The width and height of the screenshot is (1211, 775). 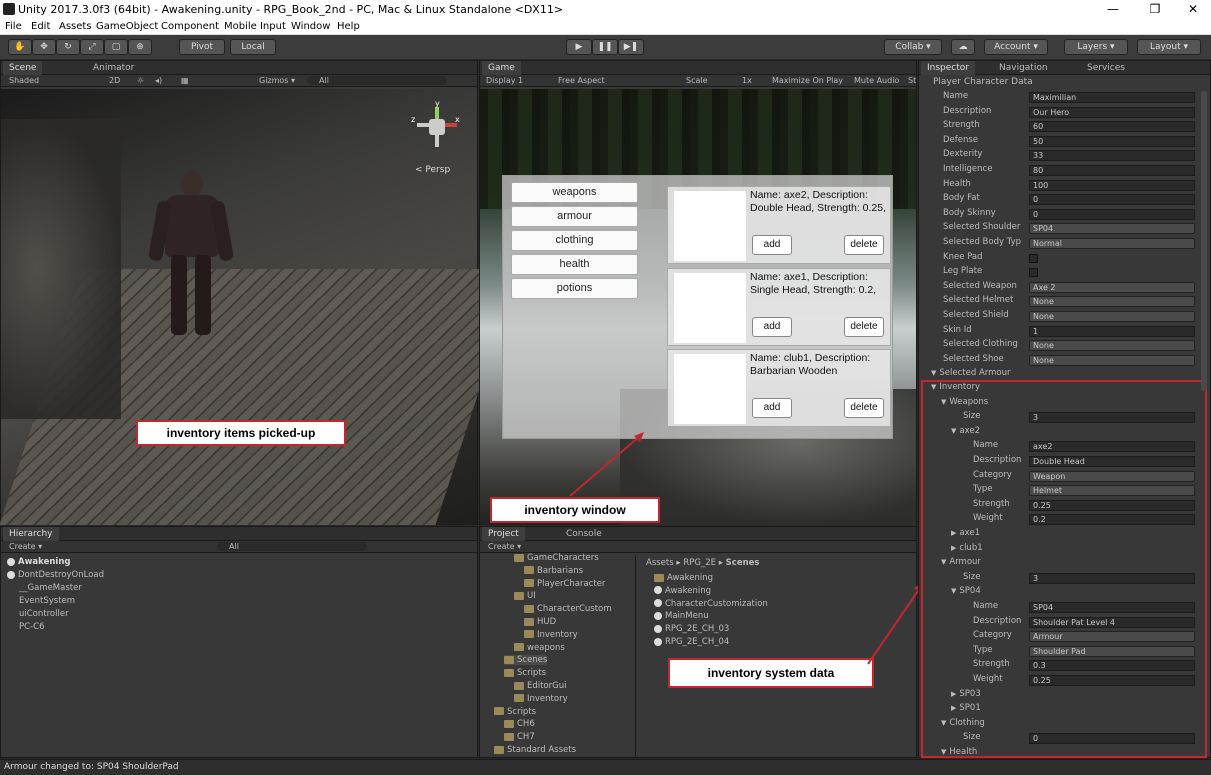 I want to click on play-icon: ▶, so click(x=579, y=47).